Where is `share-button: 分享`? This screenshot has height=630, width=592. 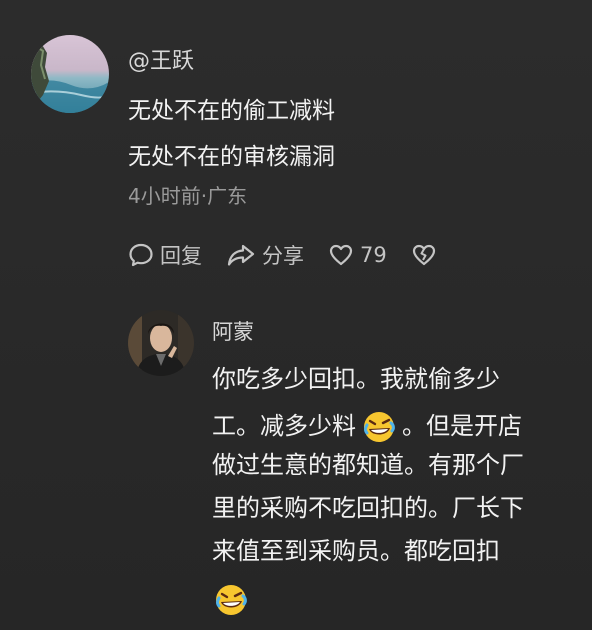 share-button: 分享 is located at coordinates (265, 255).